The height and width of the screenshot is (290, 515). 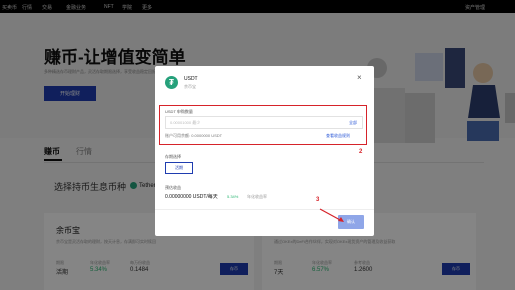 What do you see at coordinates (361, 152) in the screenshot?
I see `annotation-number-2: 2` at bounding box center [361, 152].